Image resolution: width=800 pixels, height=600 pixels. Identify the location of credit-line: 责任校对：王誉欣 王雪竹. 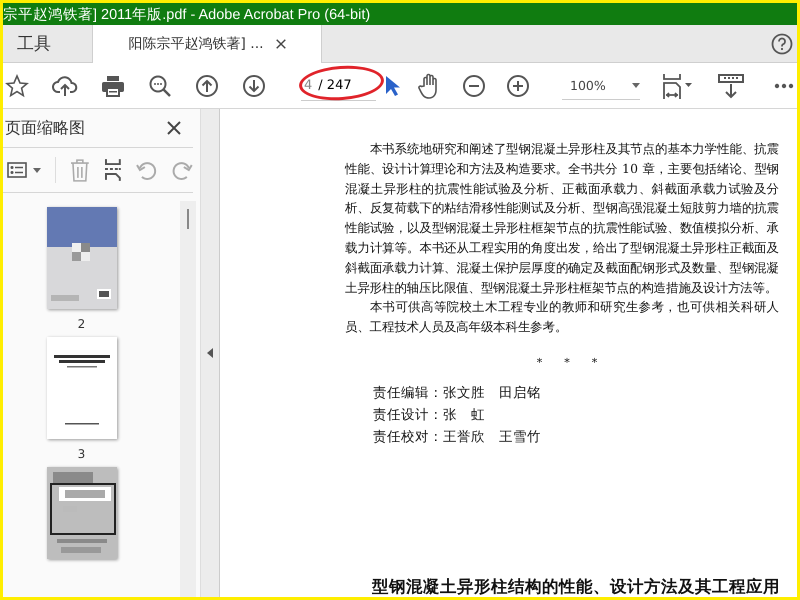
(457, 437).